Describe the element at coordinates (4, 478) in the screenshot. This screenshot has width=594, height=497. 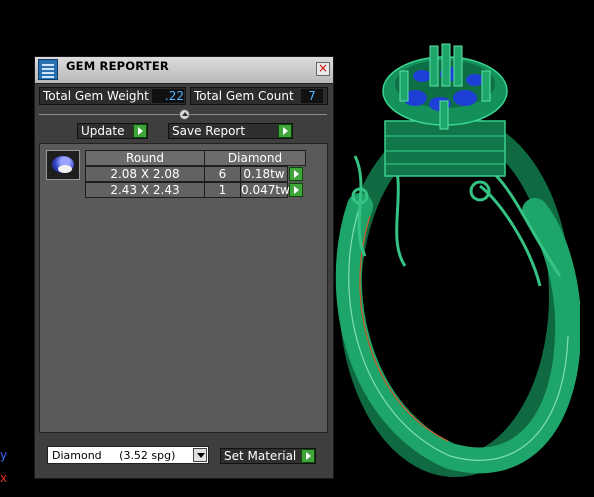
I see `axis-x-label: x` at that location.